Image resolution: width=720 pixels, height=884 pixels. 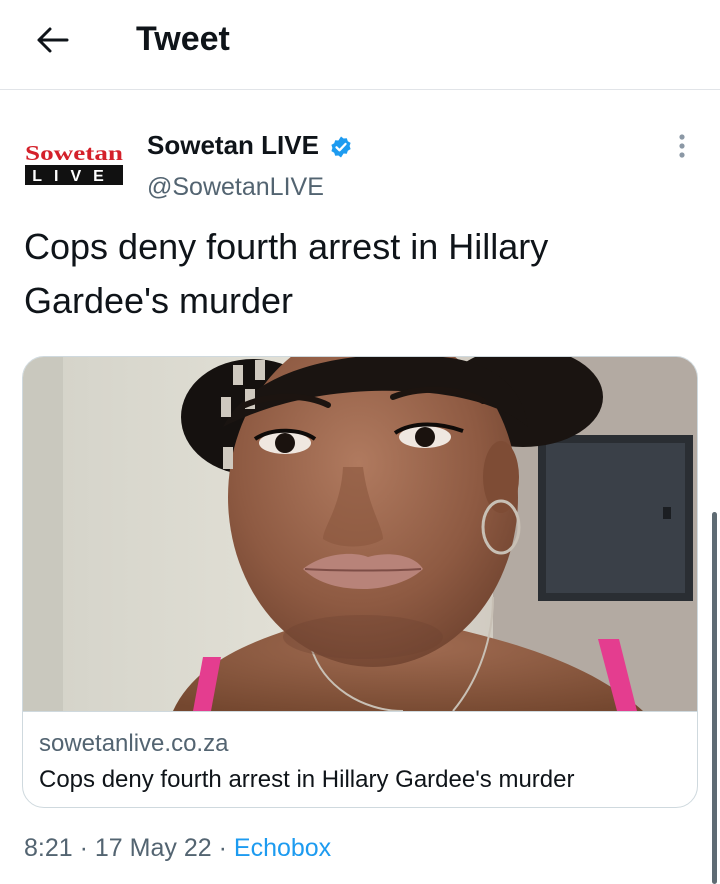 What do you see at coordinates (360, 45) in the screenshot?
I see `top-app-bar: Tweet` at bounding box center [360, 45].